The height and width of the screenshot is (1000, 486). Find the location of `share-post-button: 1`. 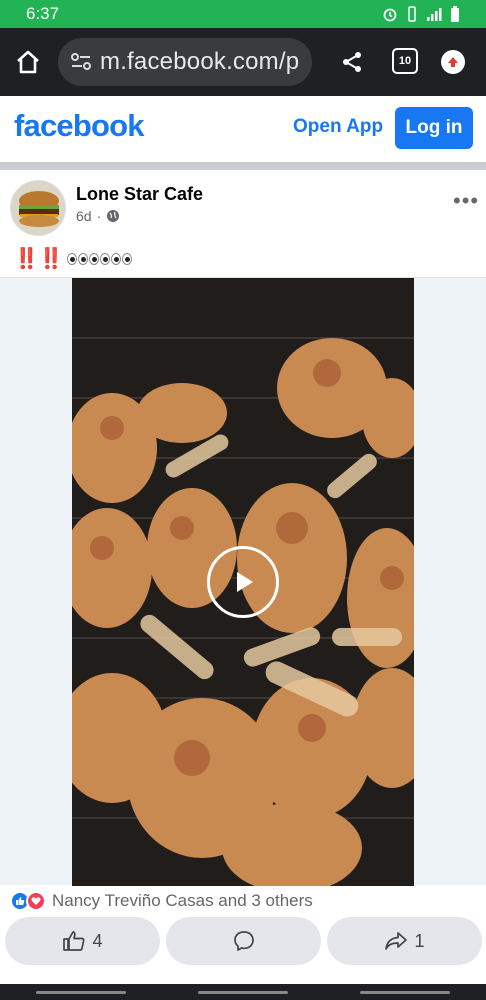

share-post-button: 1 is located at coordinates (404, 941).